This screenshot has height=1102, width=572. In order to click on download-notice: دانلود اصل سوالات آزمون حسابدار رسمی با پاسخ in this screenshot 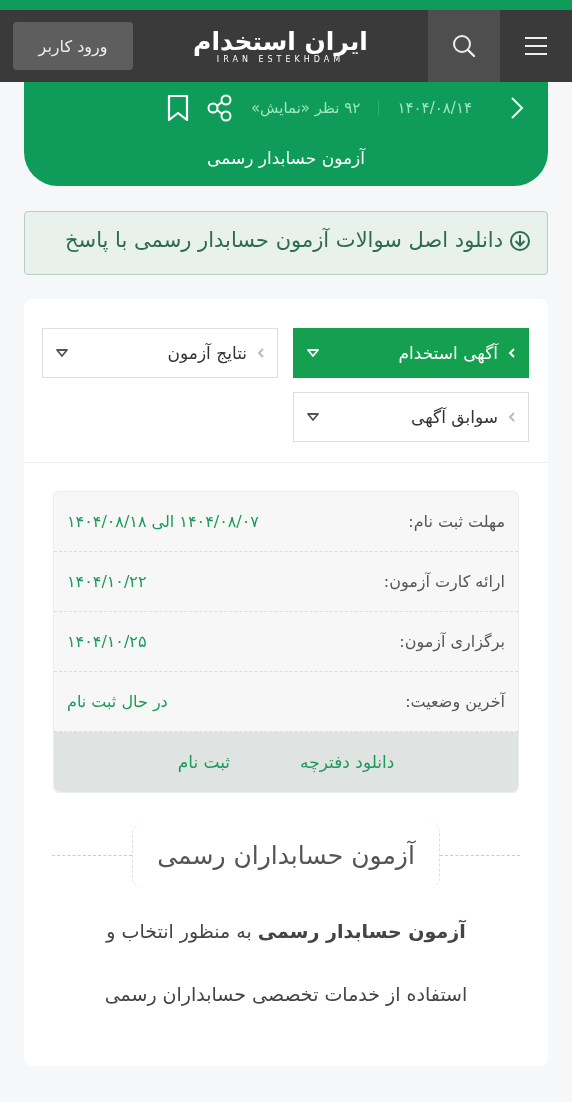, I will do `click(286, 243)`.